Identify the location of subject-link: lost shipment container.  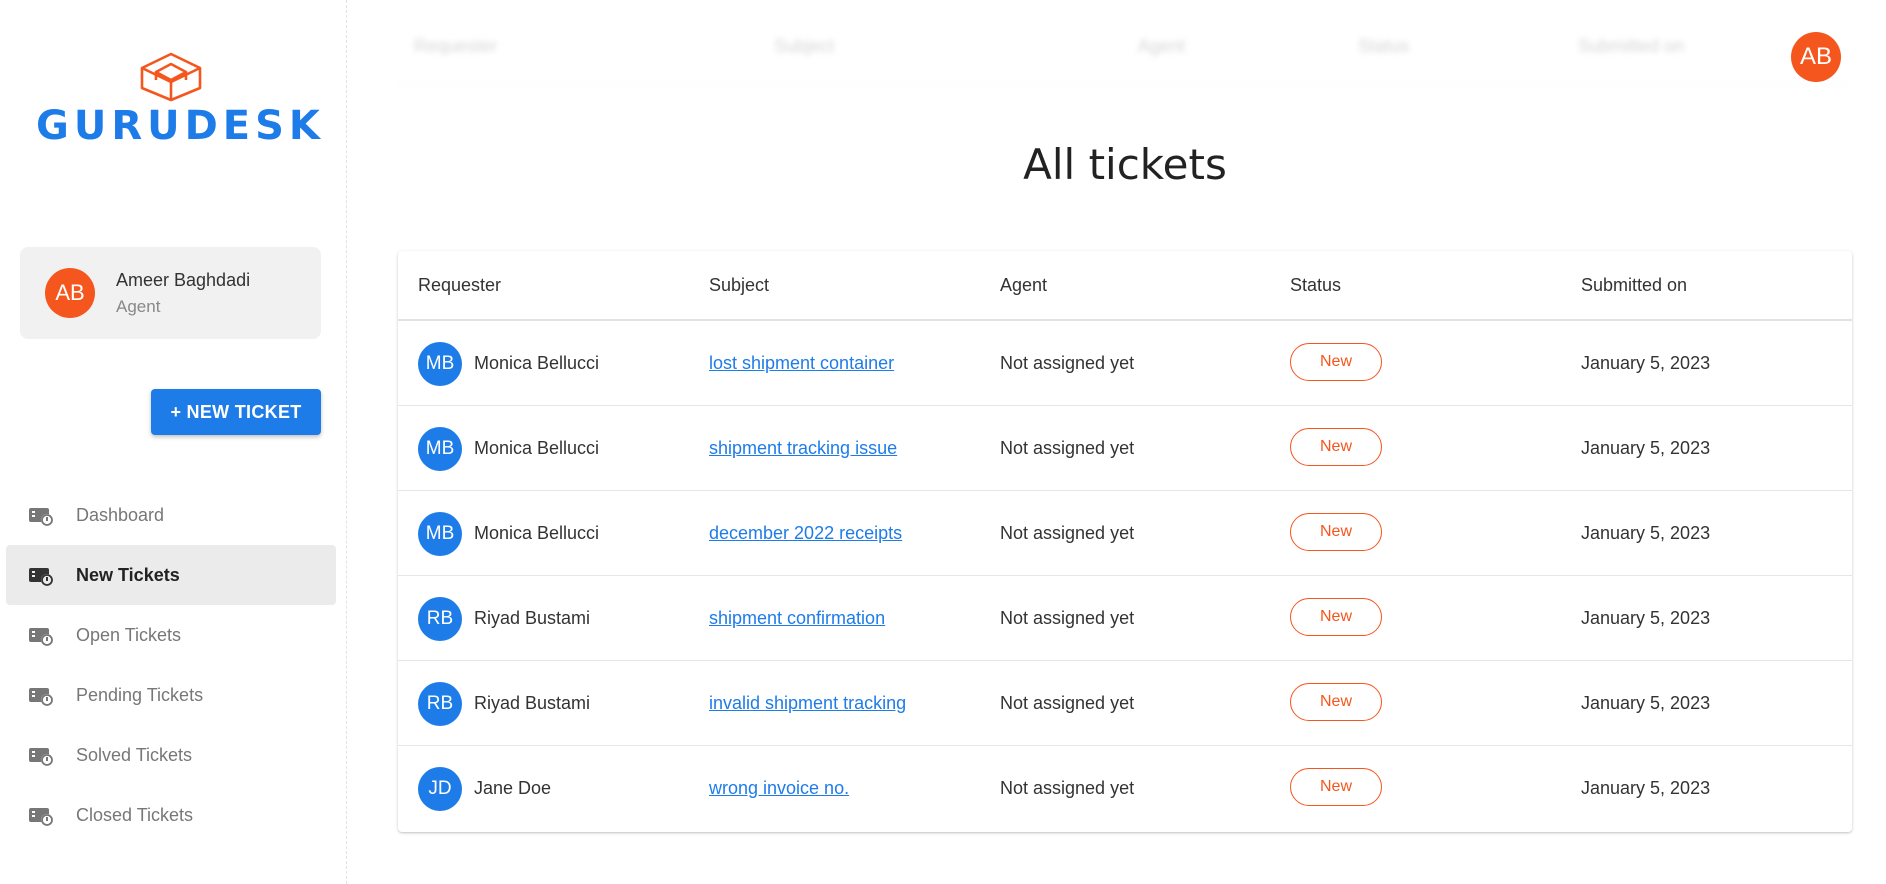
(801, 363).